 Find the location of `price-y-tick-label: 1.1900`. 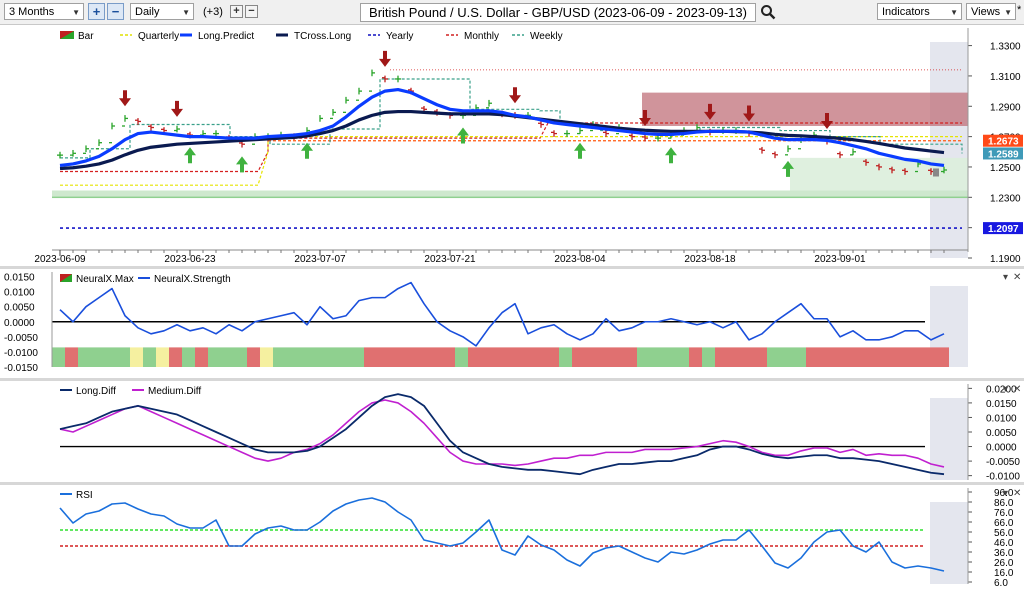

price-y-tick-label: 1.1900 is located at coordinates (1005, 259).